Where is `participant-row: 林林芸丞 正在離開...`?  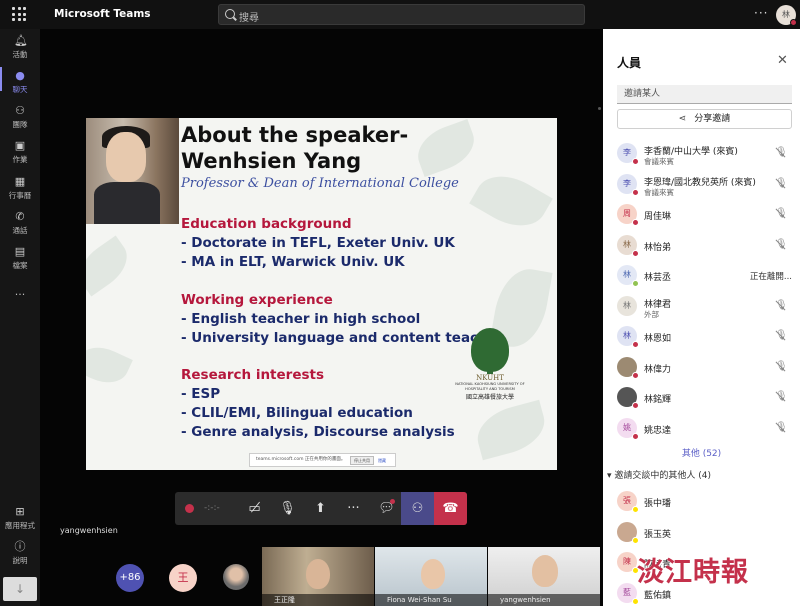 participant-row: 林林芸丞 正在離開... is located at coordinates (701, 275).